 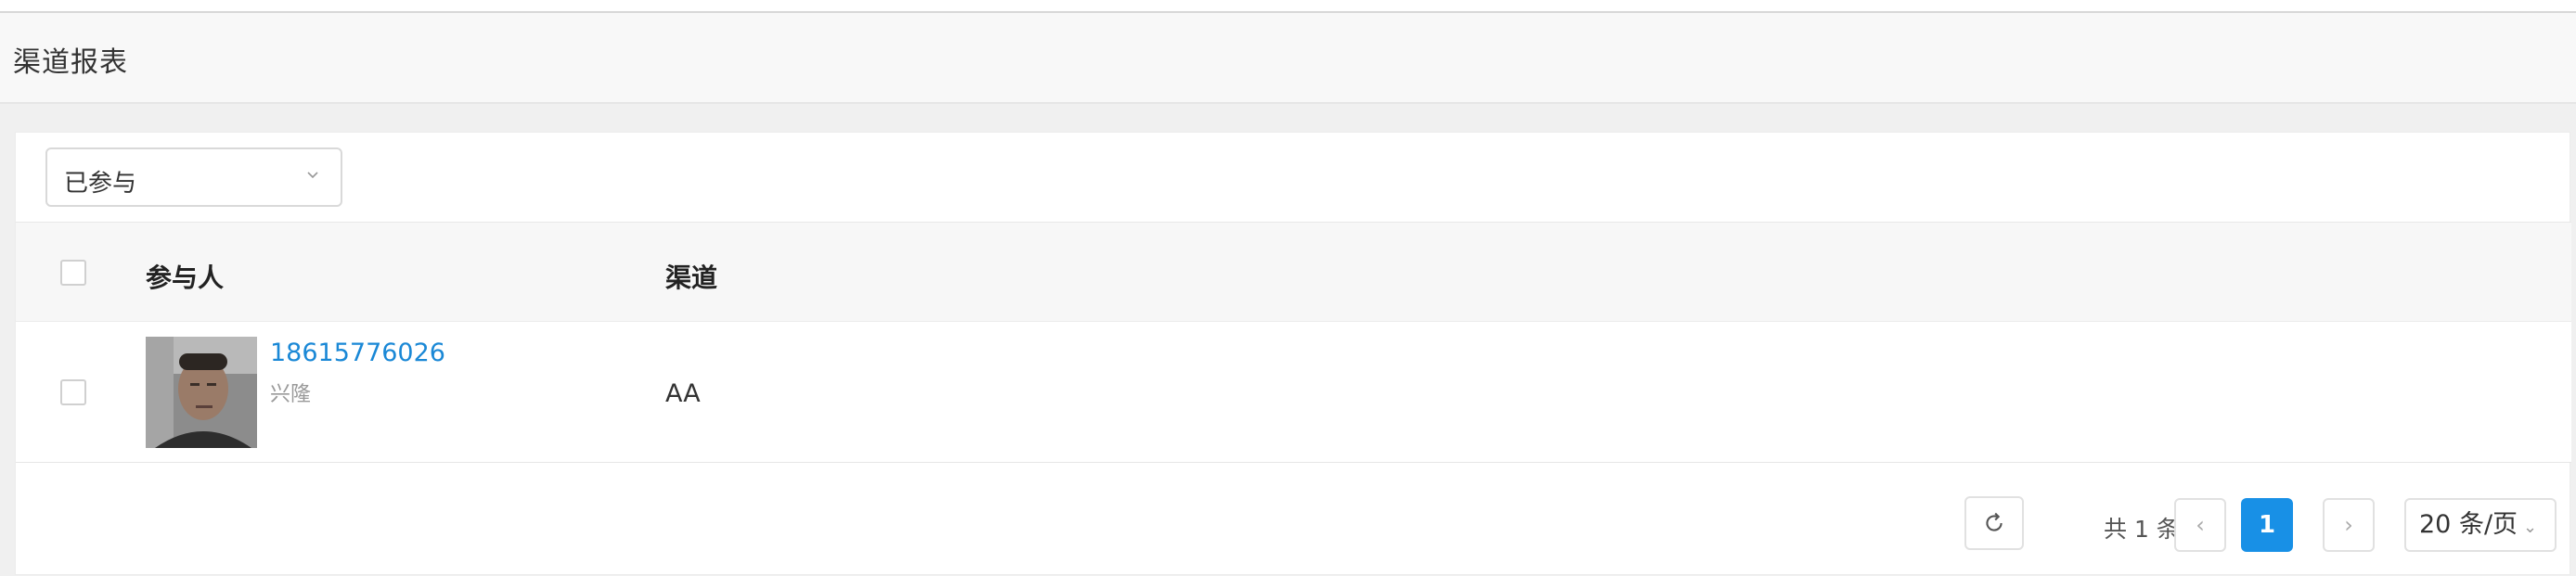 What do you see at coordinates (2267, 525) in the screenshot?
I see `page-number-current: 1` at bounding box center [2267, 525].